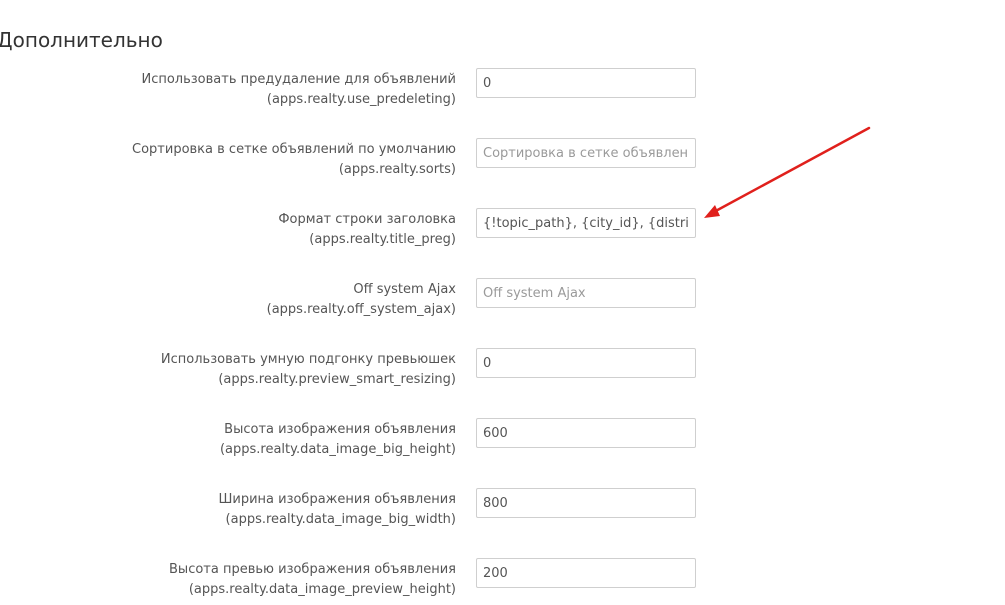  Describe the element at coordinates (312, 569) in the screenshot. I see `field-label-text: Высота превью изображения объявления` at that location.